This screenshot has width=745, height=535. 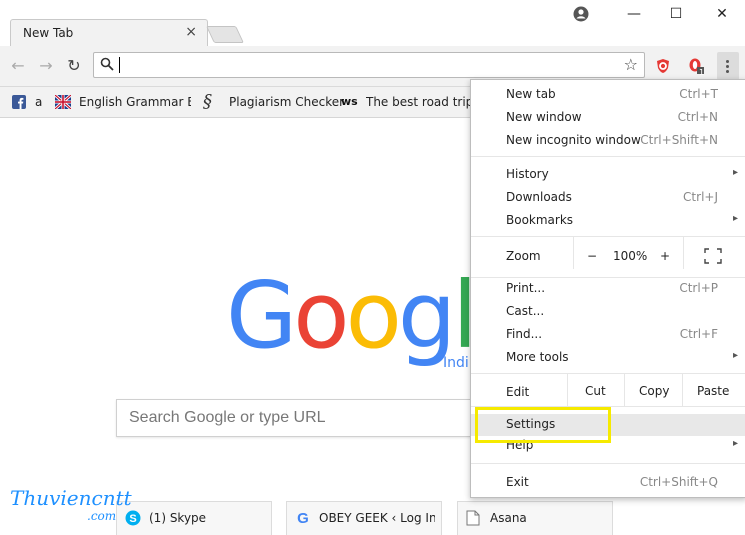 I want to click on skype-icon: S, so click(x=133, y=518).